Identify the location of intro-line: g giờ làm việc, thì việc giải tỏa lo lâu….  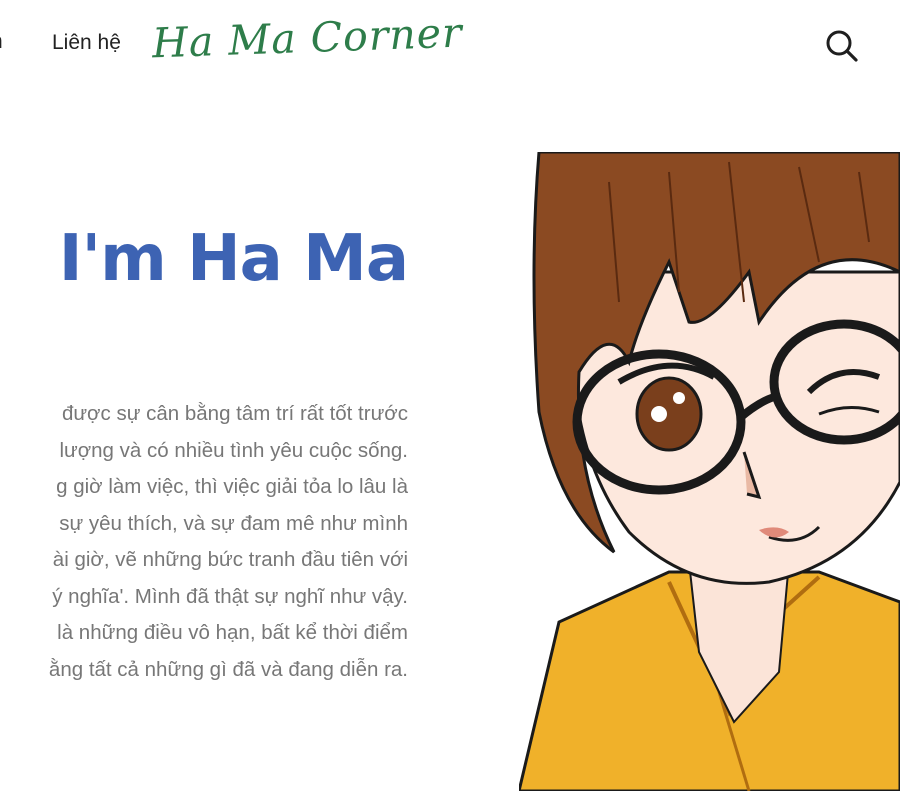
(232, 486).